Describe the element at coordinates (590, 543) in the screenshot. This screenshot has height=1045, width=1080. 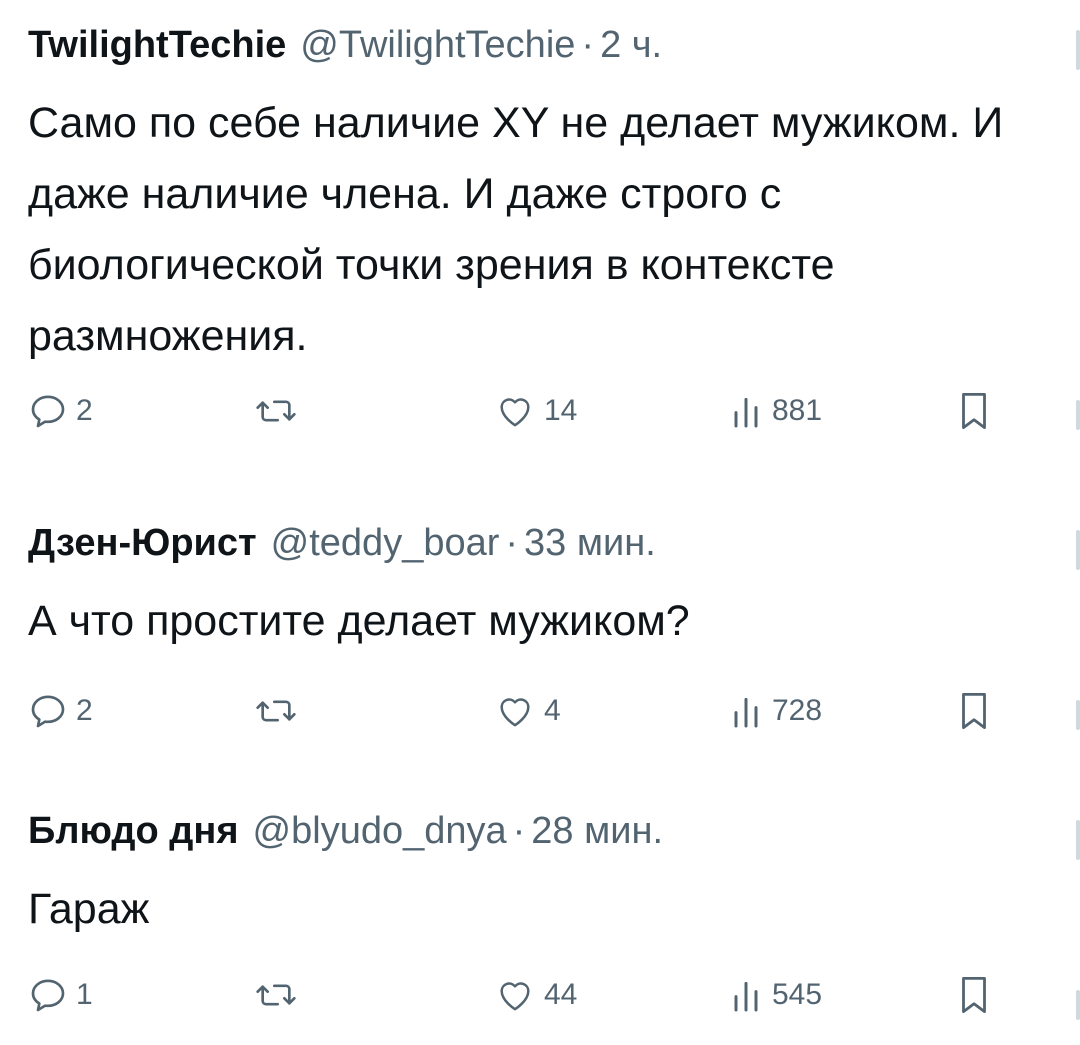
I see `tweet-timestamp: 33 мин.` at that location.